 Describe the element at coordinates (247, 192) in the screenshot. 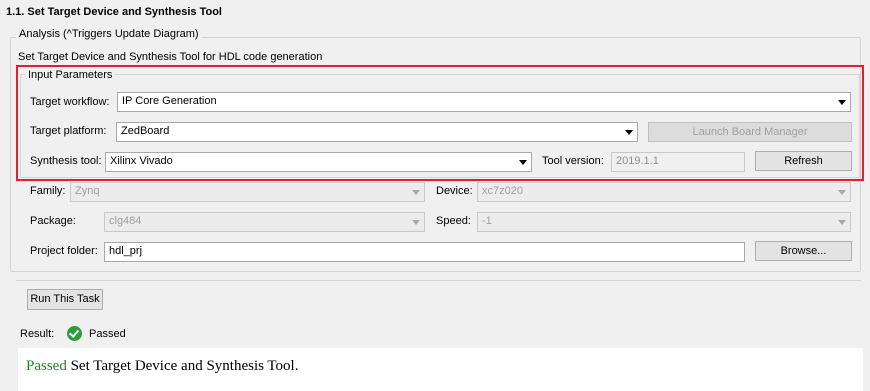

I see `family-dropdown: Zynq` at that location.